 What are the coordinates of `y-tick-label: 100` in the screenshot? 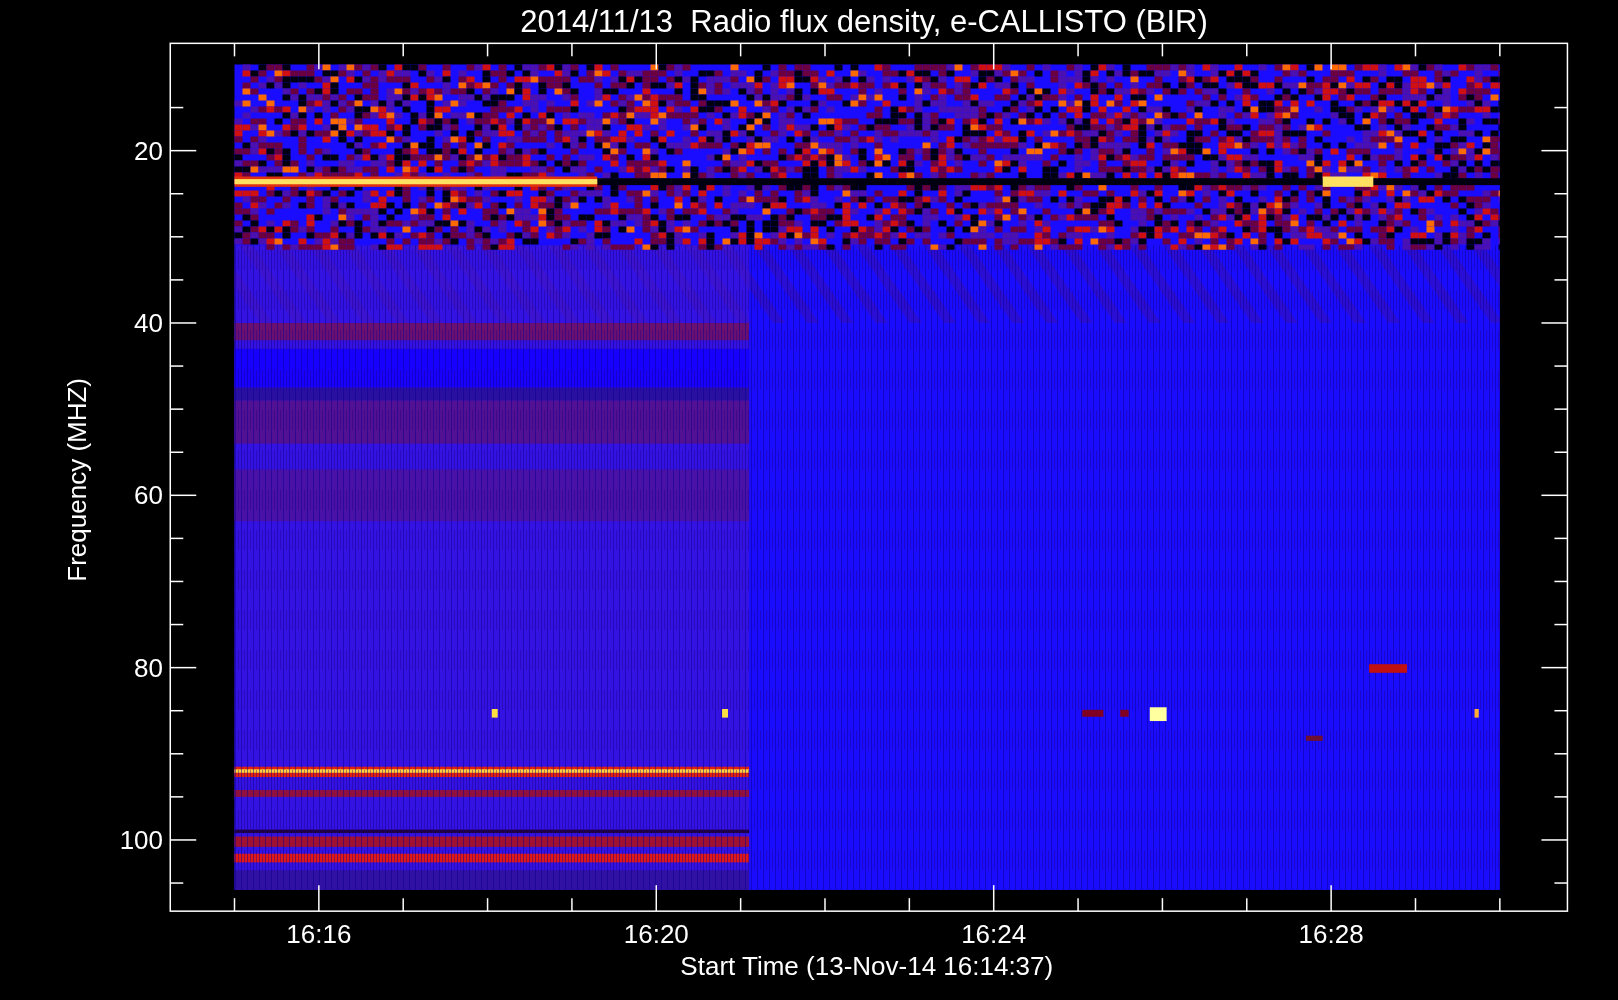 It's located at (141, 839).